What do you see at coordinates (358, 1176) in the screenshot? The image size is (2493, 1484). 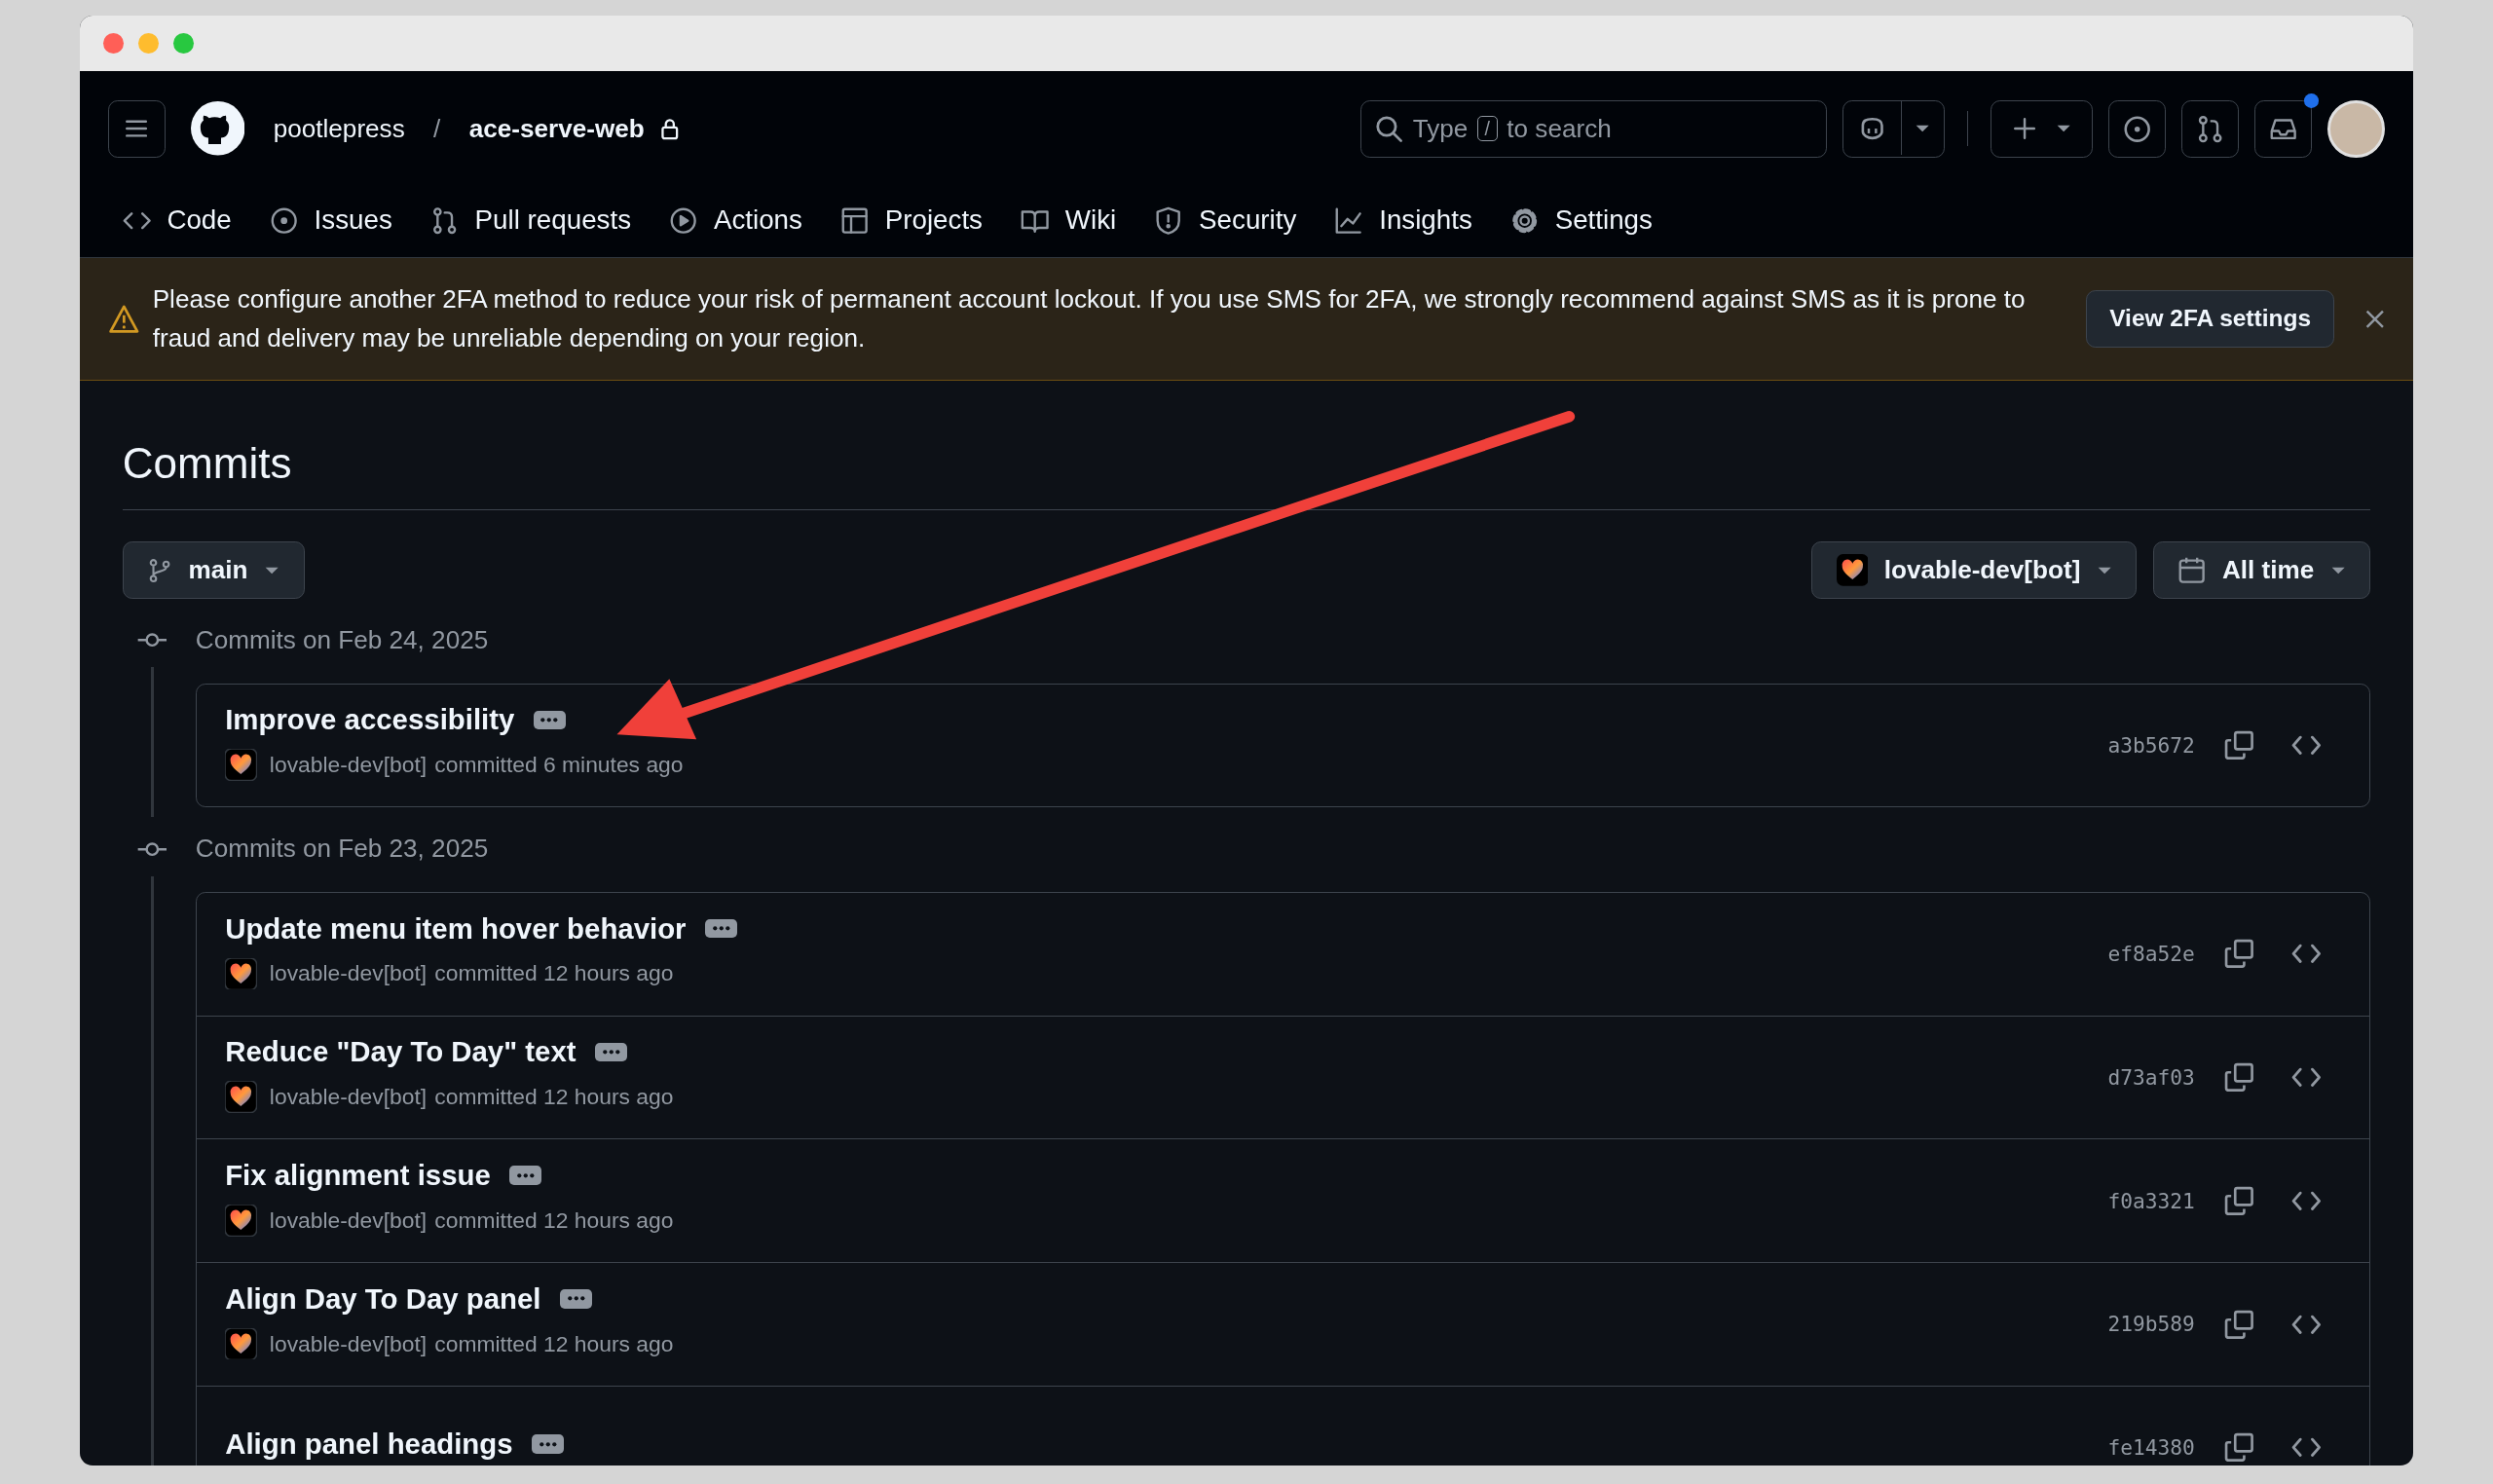 I see `commit-title: Fix alignment issue` at bounding box center [358, 1176].